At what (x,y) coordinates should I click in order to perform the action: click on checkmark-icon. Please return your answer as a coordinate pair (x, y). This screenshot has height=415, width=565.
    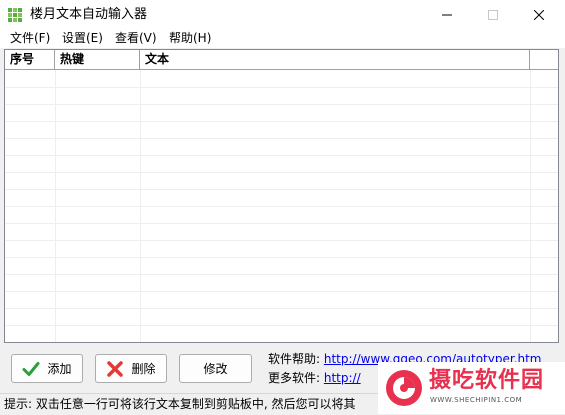
    Looking at the image, I should click on (31, 368).